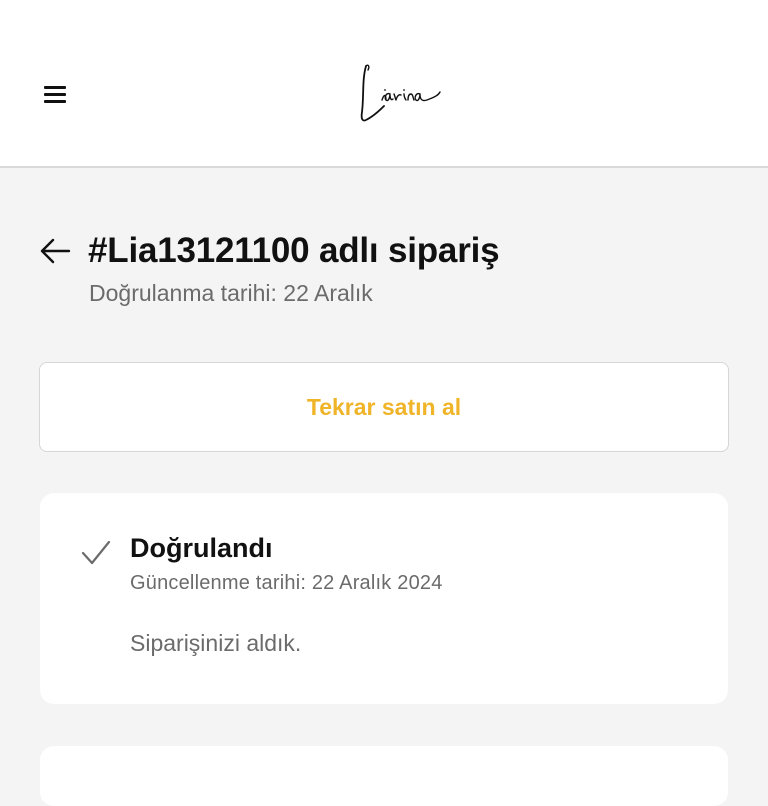 Image resolution: width=768 pixels, height=806 pixels. I want to click on status-message: Siparişinizi aldık., so click(216, 643).